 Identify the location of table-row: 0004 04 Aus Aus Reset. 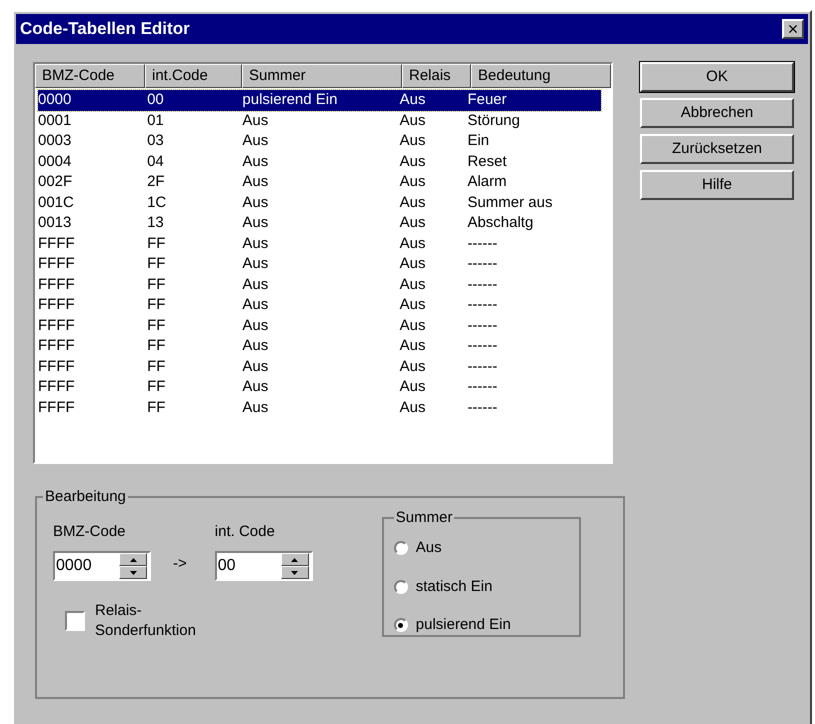
(319, 162).